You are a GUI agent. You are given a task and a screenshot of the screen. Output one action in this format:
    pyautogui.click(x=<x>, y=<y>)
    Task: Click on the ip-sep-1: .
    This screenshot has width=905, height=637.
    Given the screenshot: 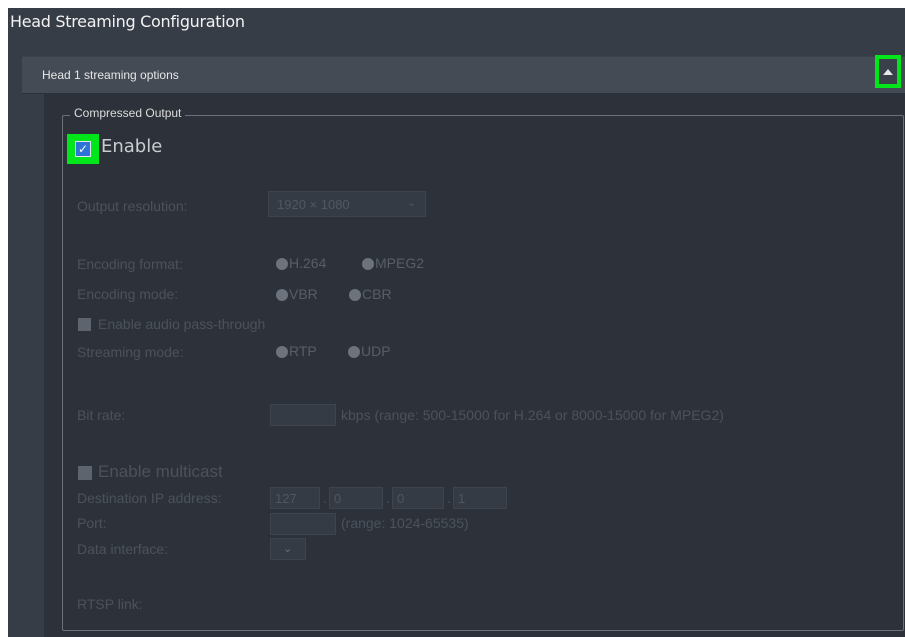 What is the action you would take?
    pyautogui.click(x=325, y=498)
    